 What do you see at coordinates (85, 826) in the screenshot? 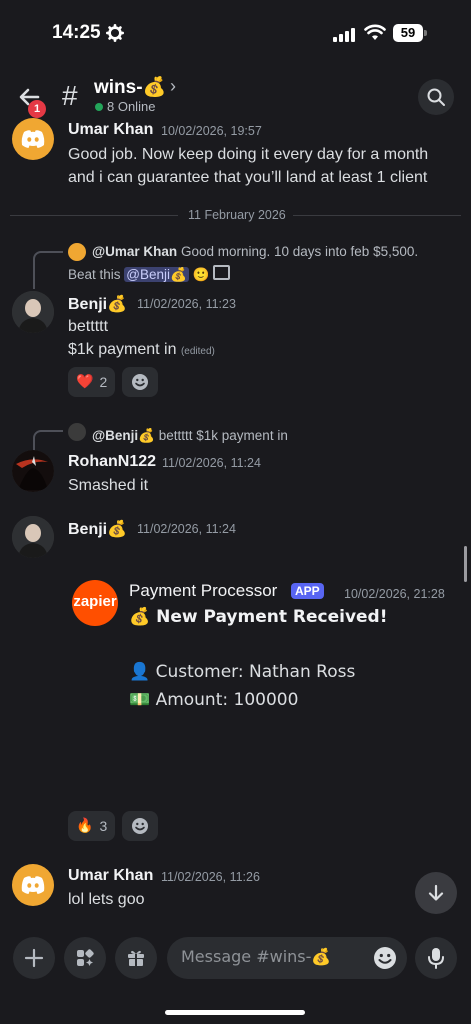
I see `fire-icon: 🔥` at bounding box center [85, 826].